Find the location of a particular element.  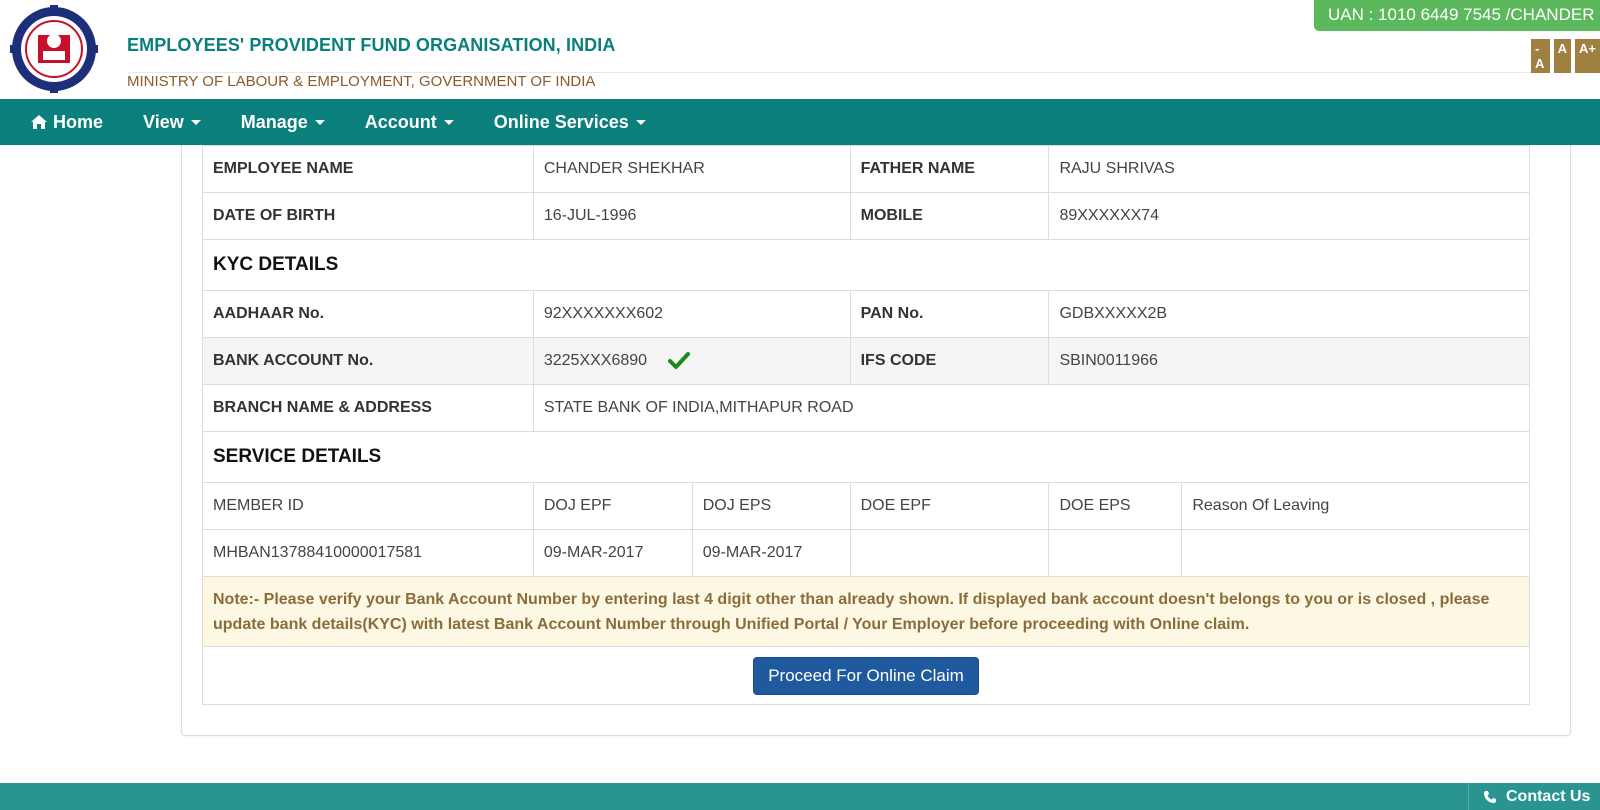

bank-account-value: 3225XXX6890 is located at coordinates (595, 361).